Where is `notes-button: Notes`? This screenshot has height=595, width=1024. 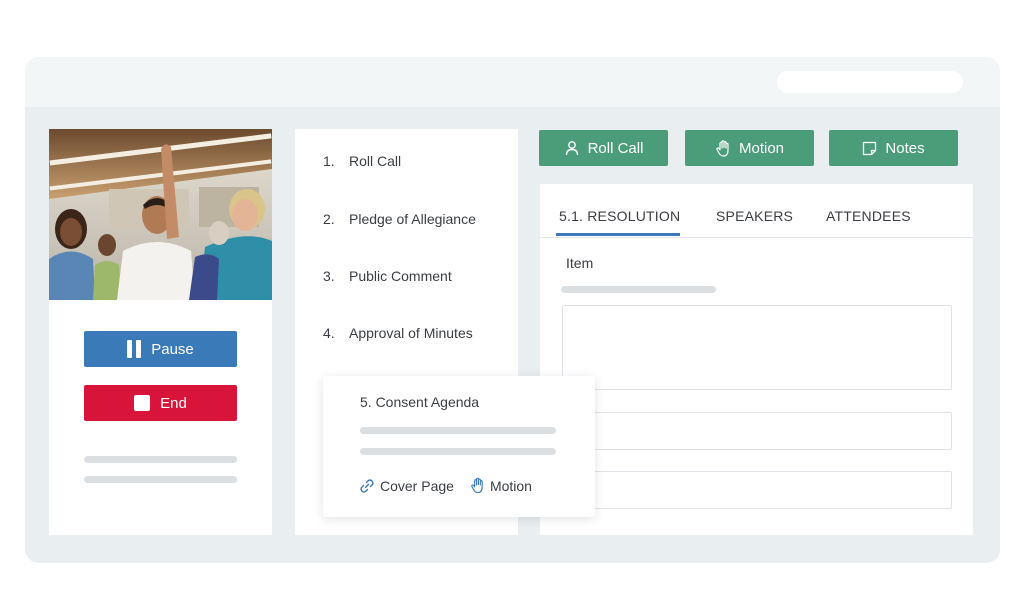
notes-button: Notes is located at coordinates (893, 148).